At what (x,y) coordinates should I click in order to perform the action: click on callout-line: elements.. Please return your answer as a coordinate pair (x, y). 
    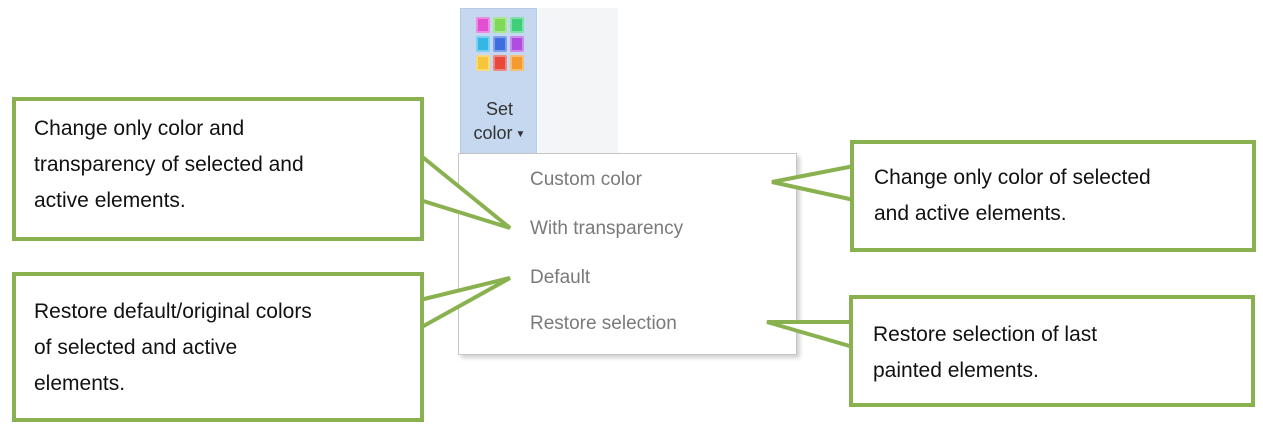
    Looking at the image, I should click on (80, 383).